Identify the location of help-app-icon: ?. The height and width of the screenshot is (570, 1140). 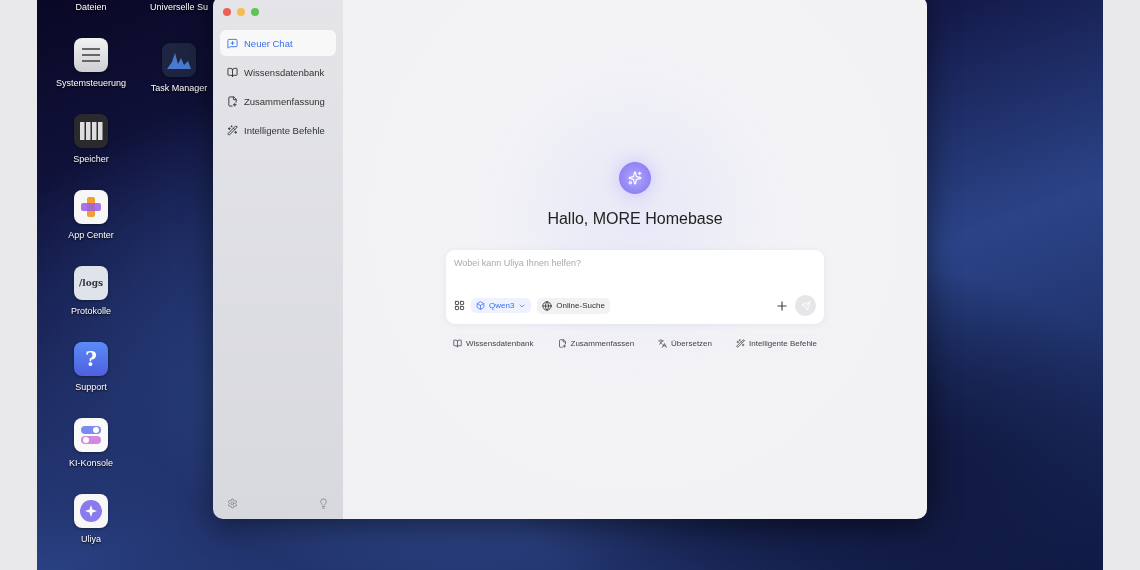
(91, 359).